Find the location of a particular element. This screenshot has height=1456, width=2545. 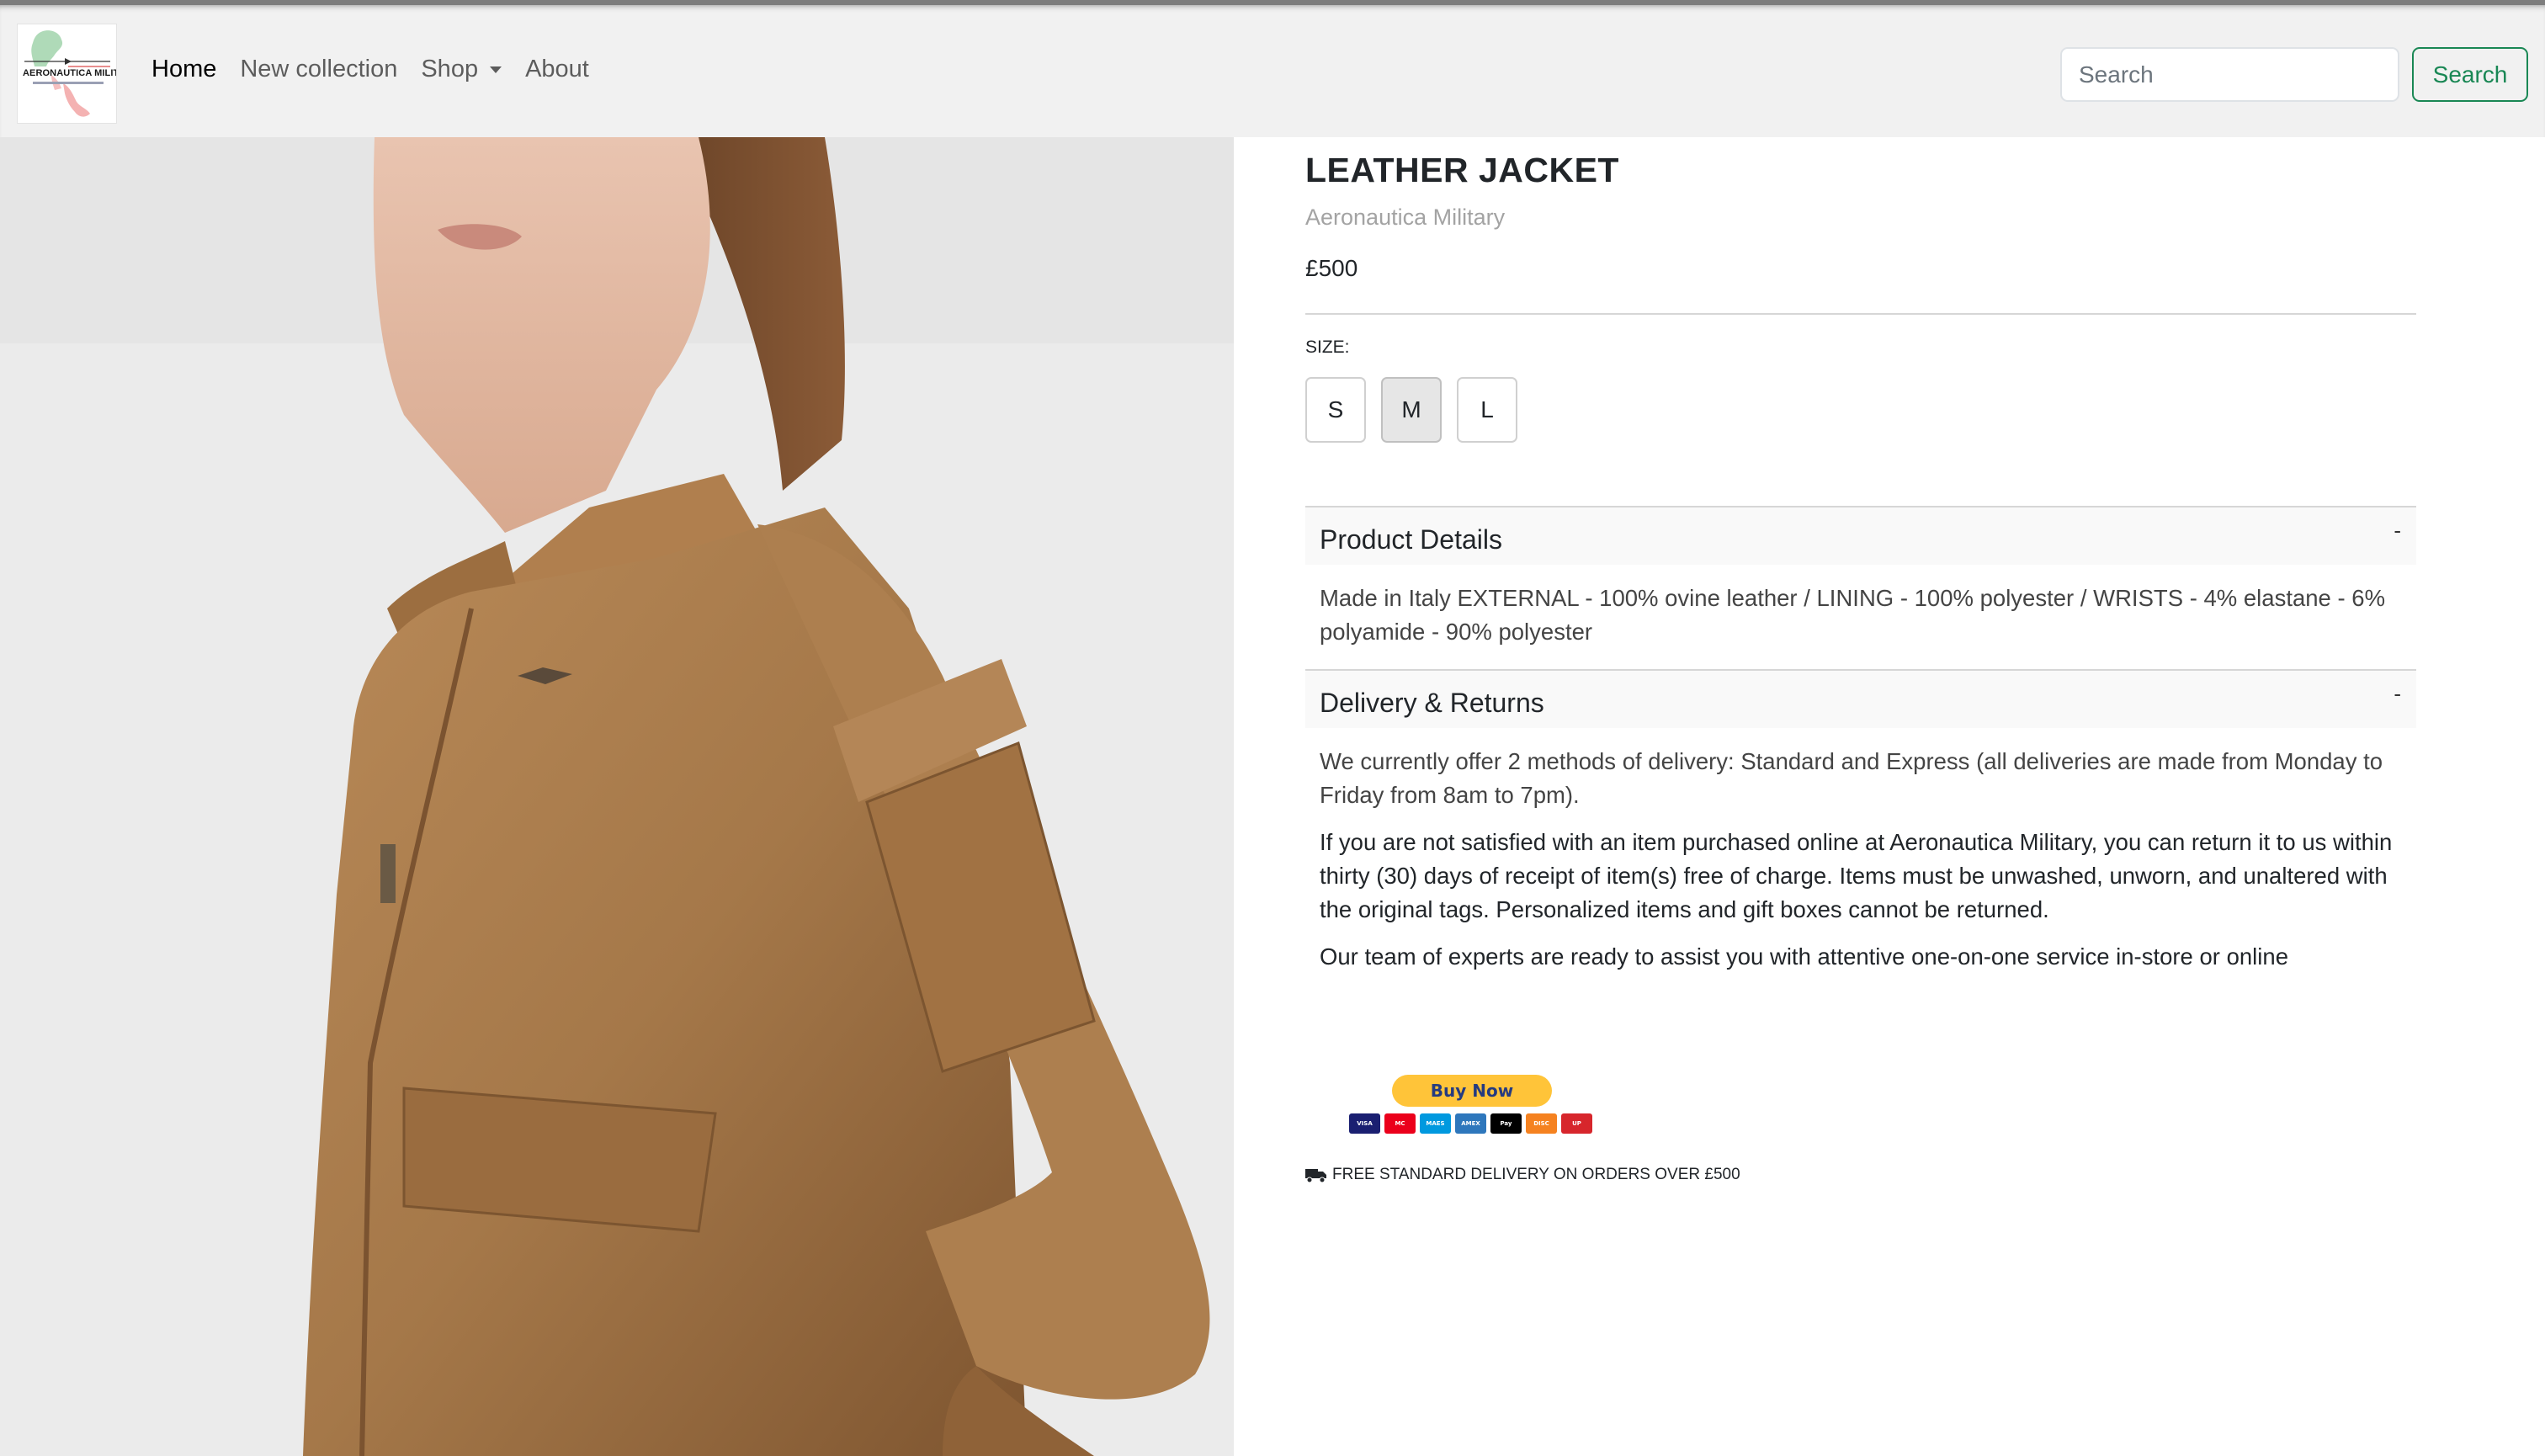

divider is located at coordinates (1861, 314).